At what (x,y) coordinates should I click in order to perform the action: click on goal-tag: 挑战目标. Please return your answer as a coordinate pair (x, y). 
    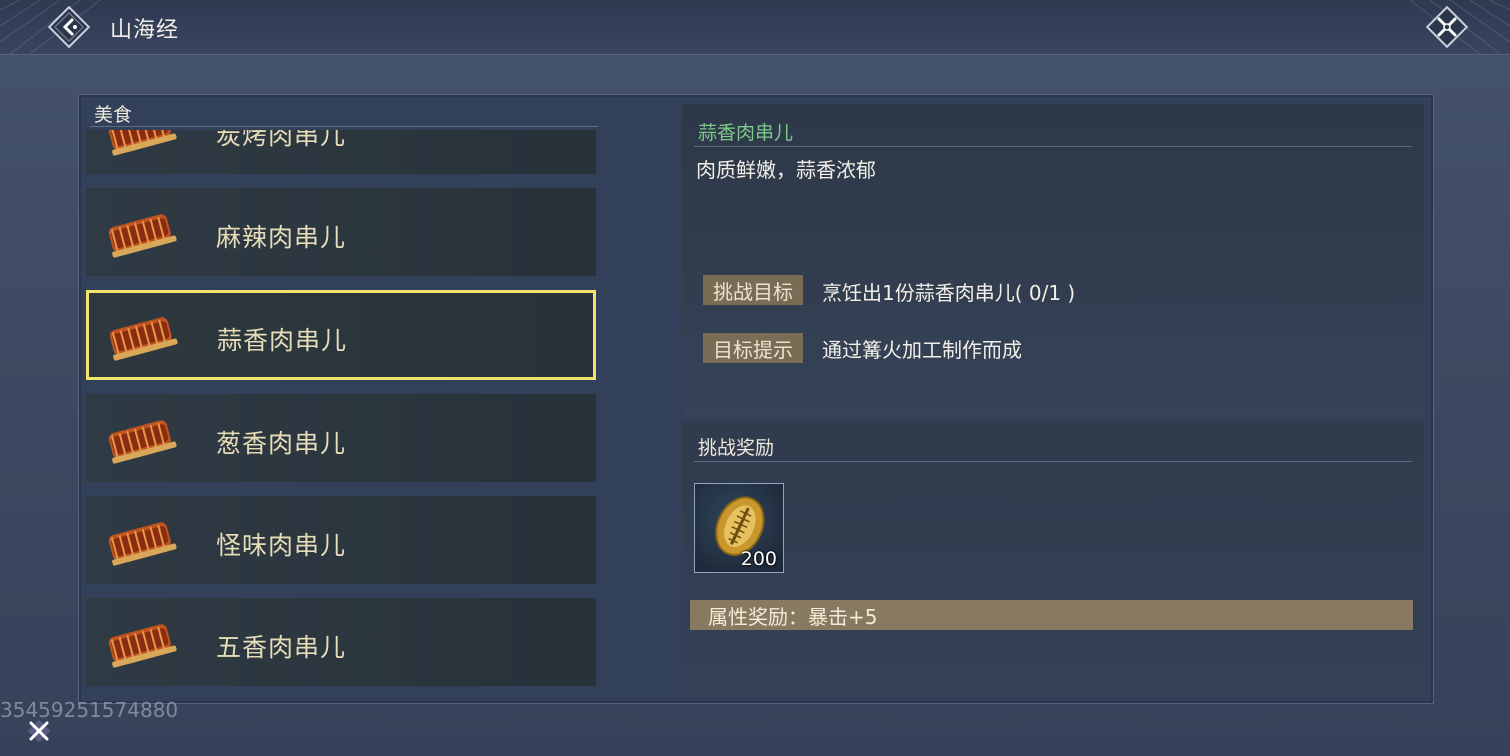
    Looking at the image, I should click on (753, 290).